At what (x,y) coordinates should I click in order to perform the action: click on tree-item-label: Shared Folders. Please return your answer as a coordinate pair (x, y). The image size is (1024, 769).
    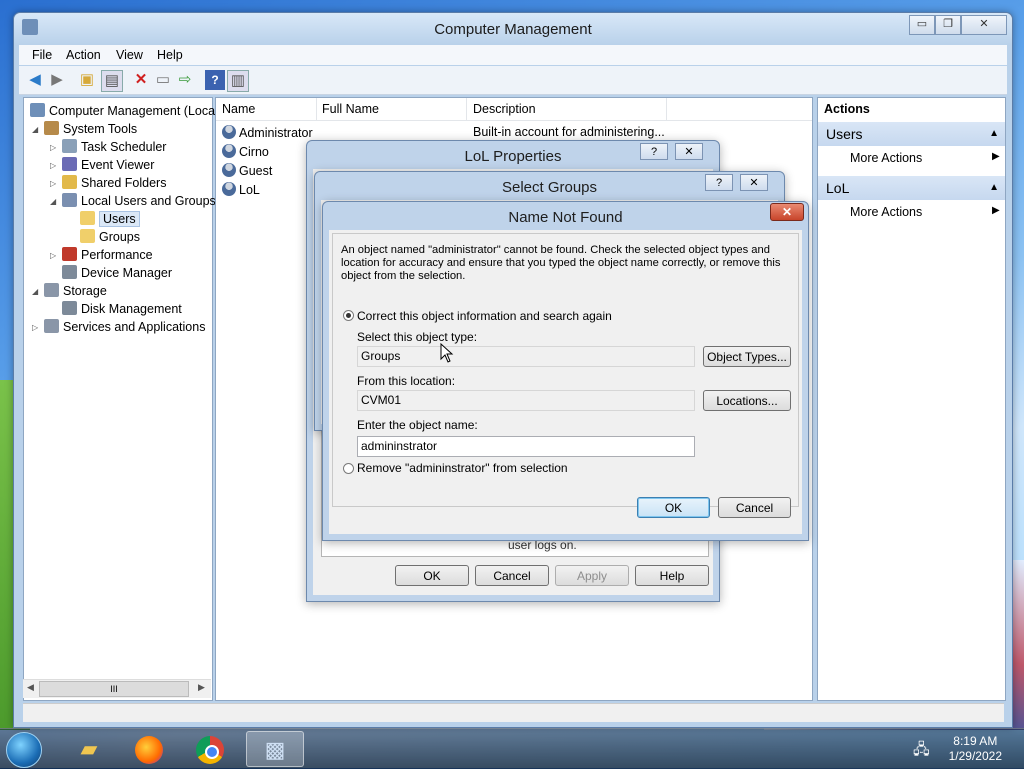
    Looking at the image, I should click on (124, 183).